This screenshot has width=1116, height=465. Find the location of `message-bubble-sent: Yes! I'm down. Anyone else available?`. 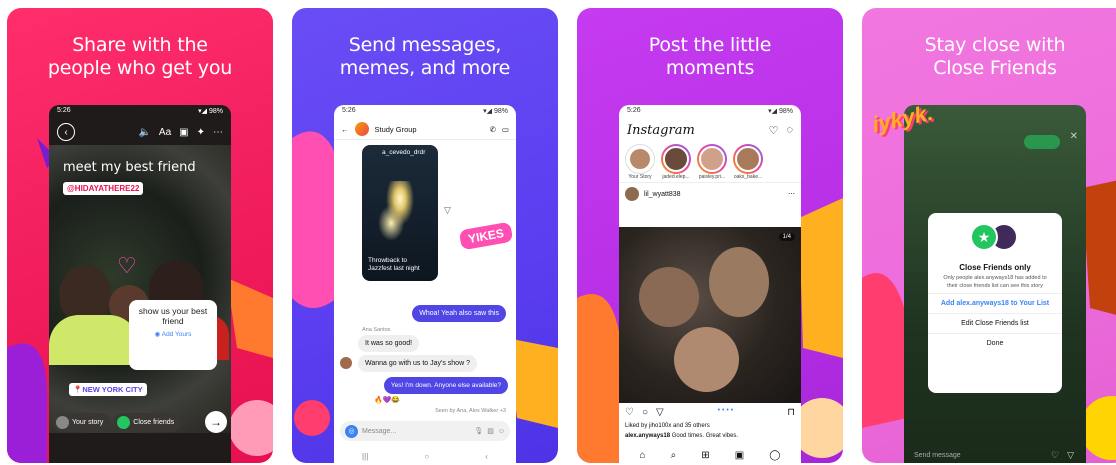

message-bubble-sent: Yes! I'm down. Anyone else available? is located at coordinates (445, 385).